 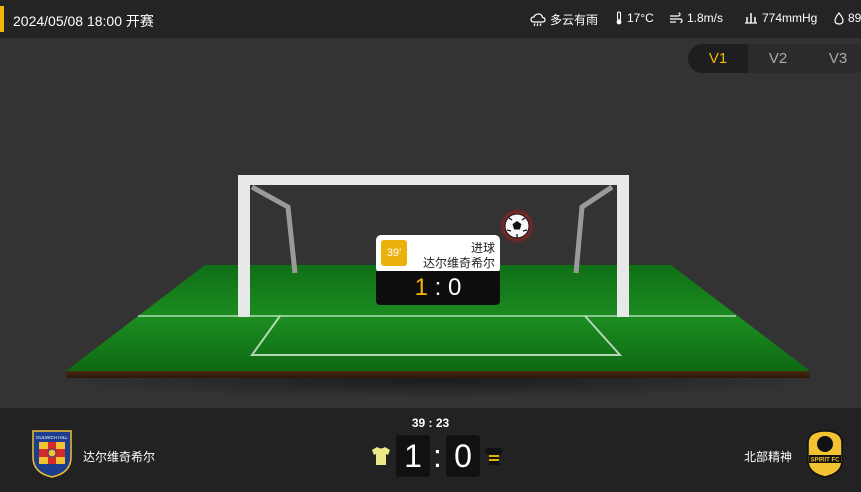 I want to click on event-minute-badge: 39', so click(x=394, y=253).